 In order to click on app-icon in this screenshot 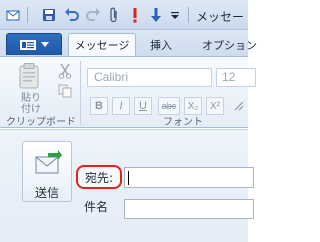, I will do `click(13, 15)`.